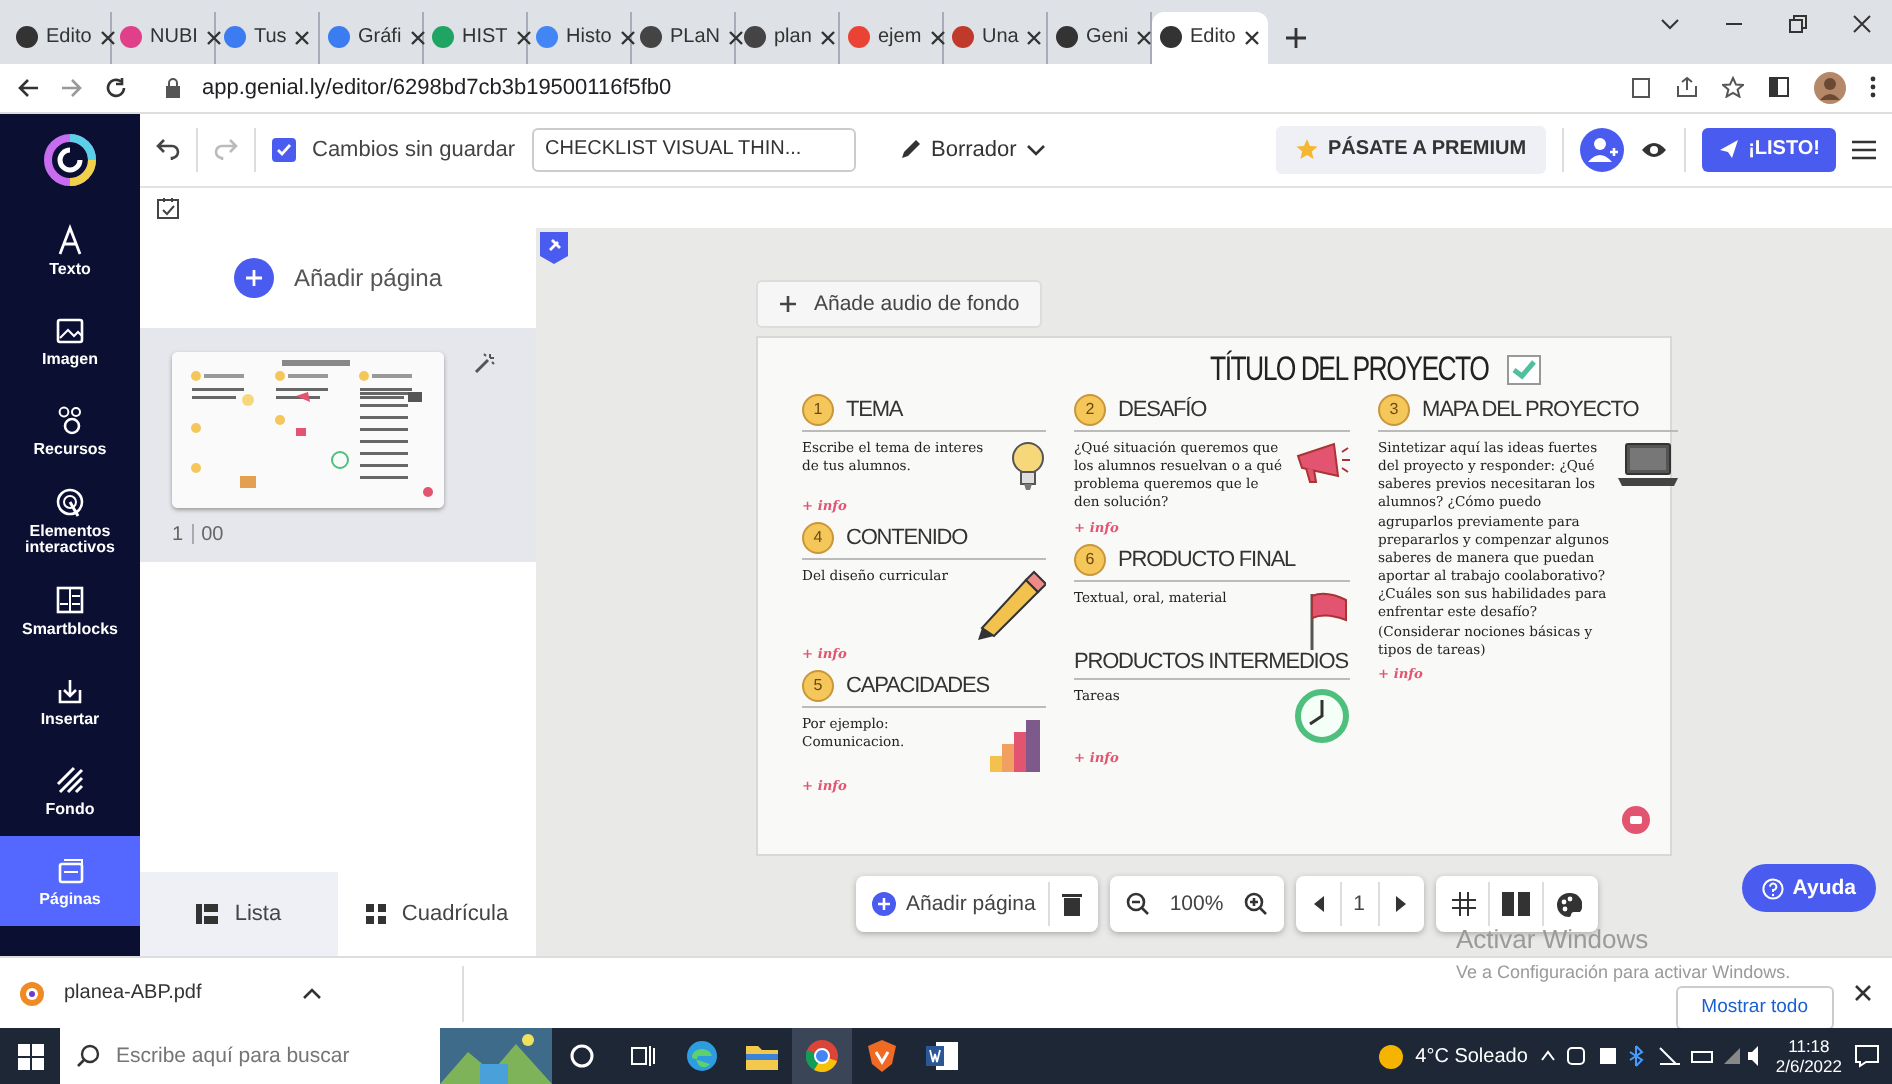 This screenshot has width=1892, height=1084. What do you see at coordinates (1670, 23) in the screenshot?
I see `chevron-down-icon` at bounding box center [1670, 23].